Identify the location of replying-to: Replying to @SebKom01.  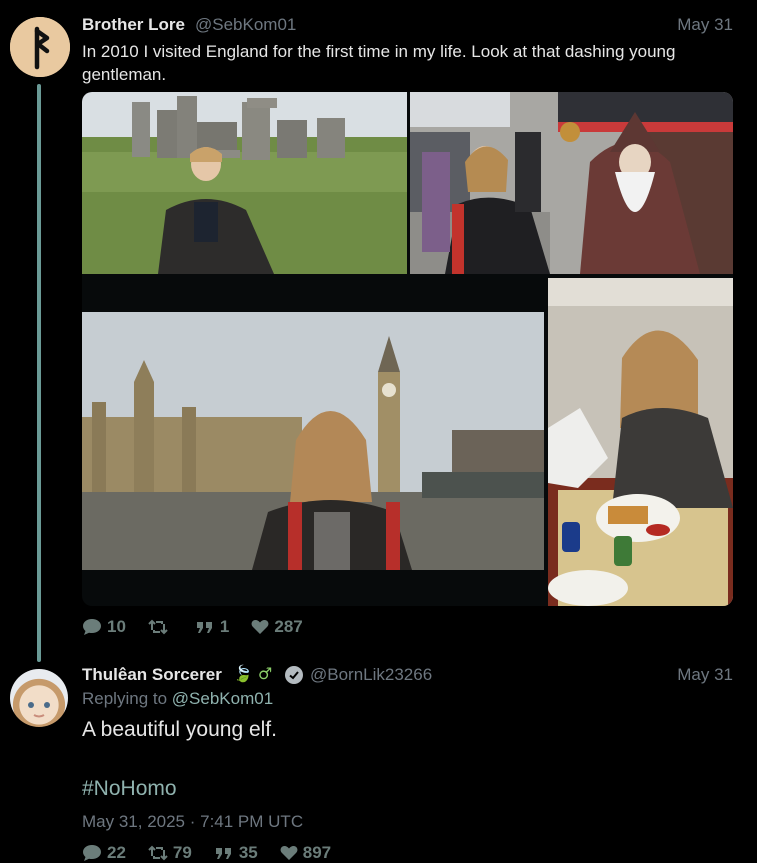
(177, 699).